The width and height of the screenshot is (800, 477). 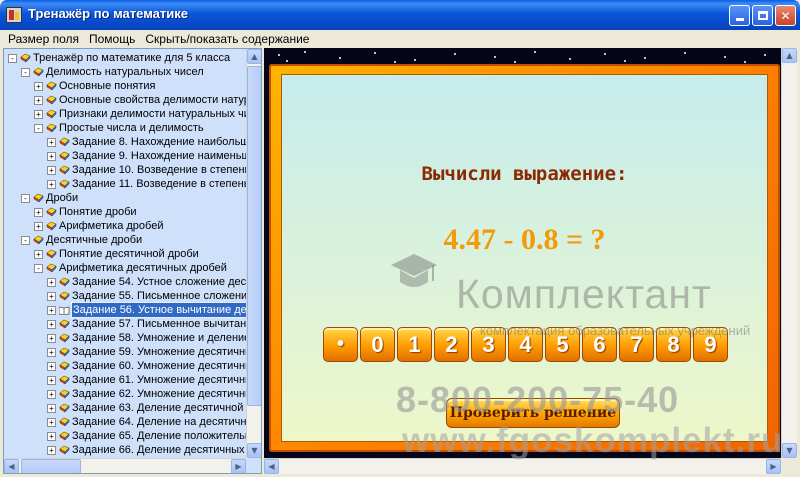 I want to click on key-digit: 5, so click(x=562, y=344).